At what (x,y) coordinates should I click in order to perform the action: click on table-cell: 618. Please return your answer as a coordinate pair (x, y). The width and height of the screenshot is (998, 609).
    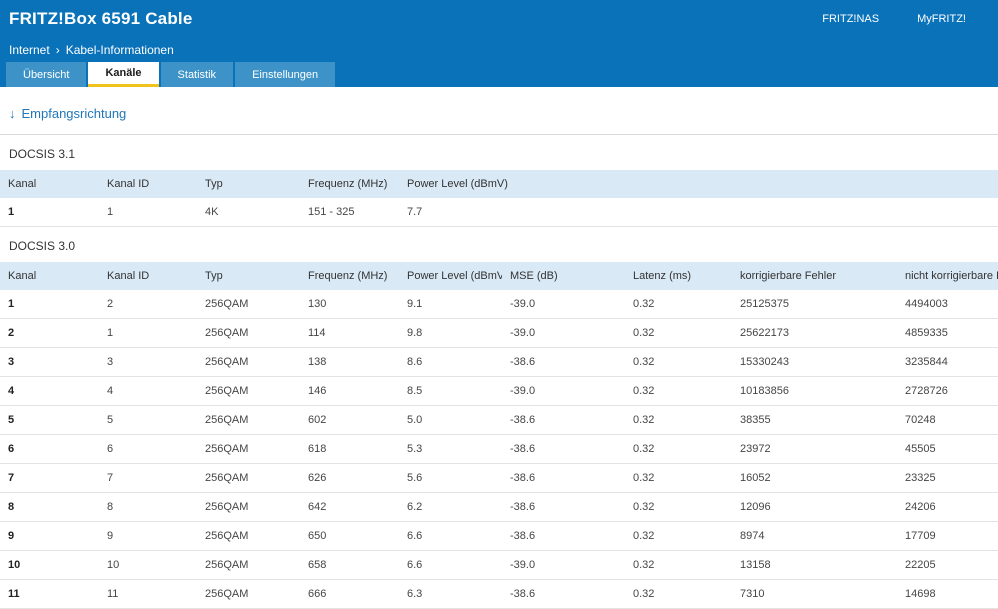
    Looking at the image, I should click on (349, 449).